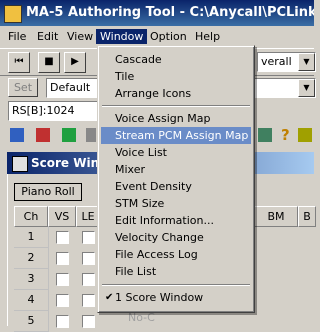 This screenshot has width=320, height=332. I want to click on row-number: 3, so click(31, 279).